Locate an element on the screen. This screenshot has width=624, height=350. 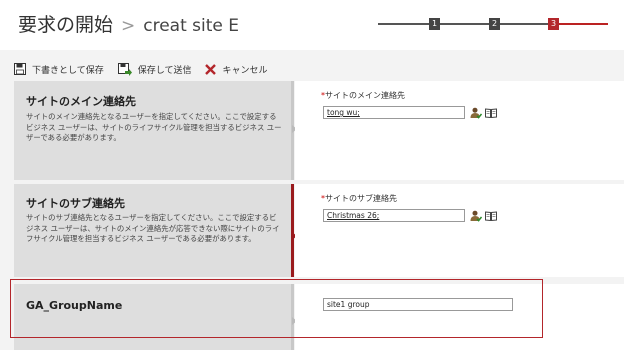
close-icon is located at coordinates (211, 69).